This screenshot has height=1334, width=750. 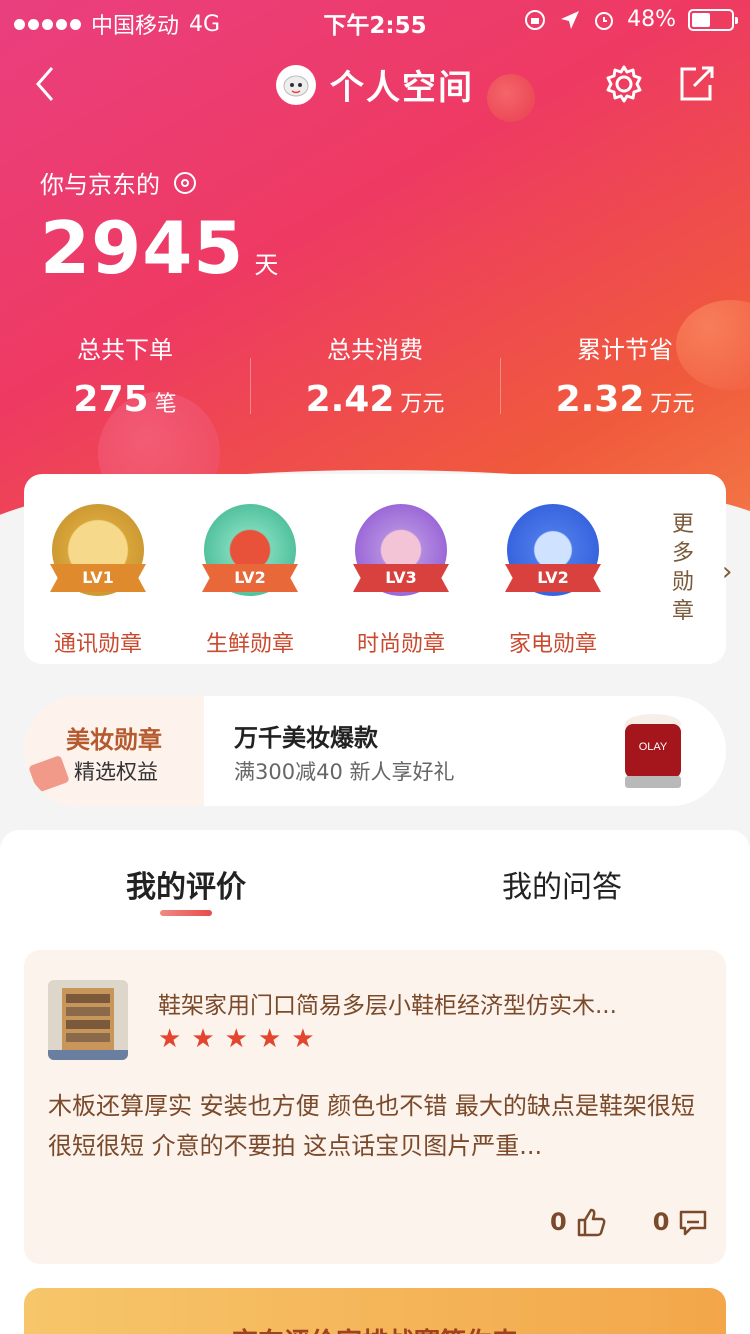 I want to click on stat-saved: 累计节省 2.32 万元, so click(x=625, y=375).